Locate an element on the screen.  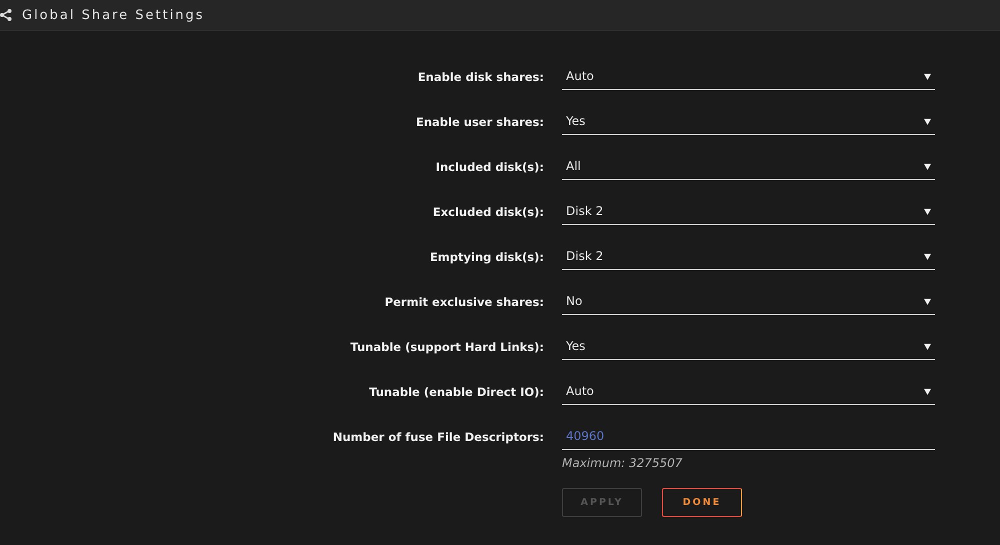
field-label: Enable disk shares: is located at coordinates (481, 76).